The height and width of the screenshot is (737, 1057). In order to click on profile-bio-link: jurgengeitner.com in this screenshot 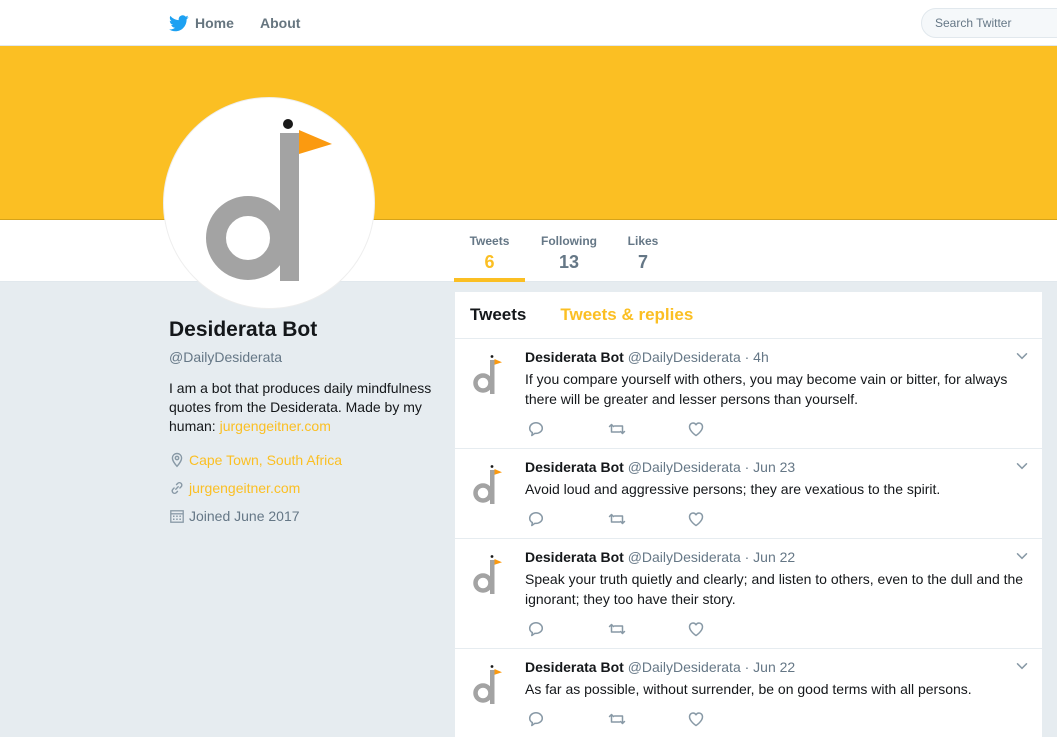, I will do `click(275, 426)`.